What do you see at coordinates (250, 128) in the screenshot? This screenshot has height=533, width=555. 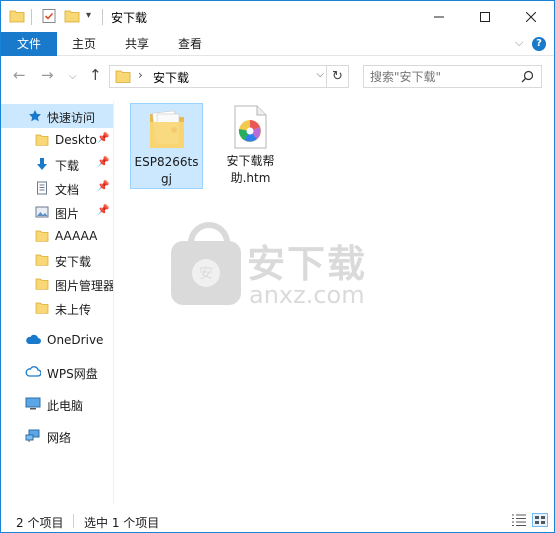 I see `htm-file-icon` at bounding box center [250, 128].